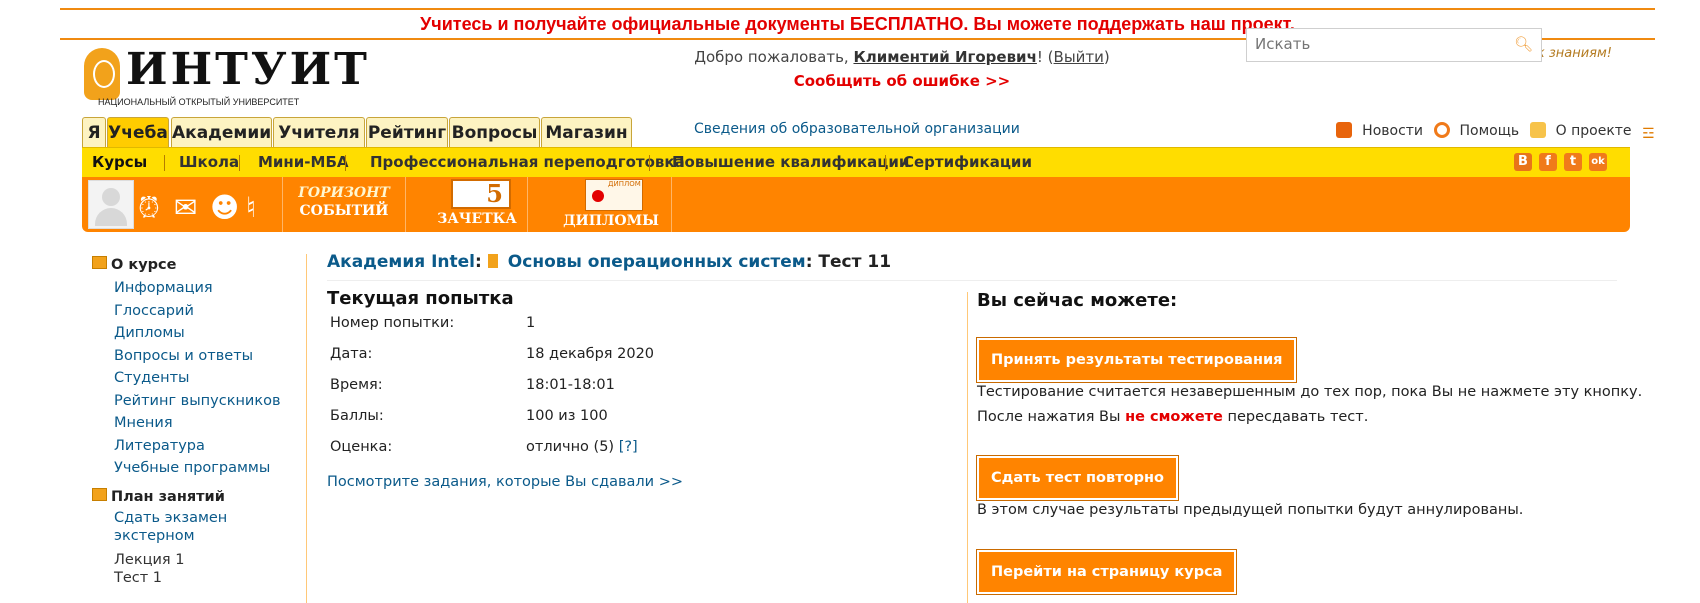  Describe the element at coordinates (1548, 162) in the screenshot. I see `facebook-icon: f` at that location.